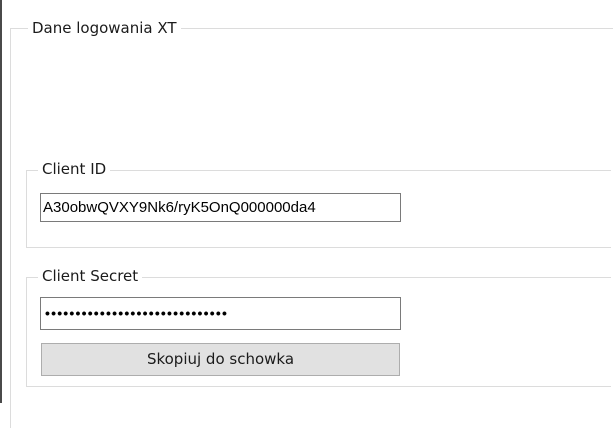 The image size is (613, 428). Describe the element at coordinates (104, 28) in the screenshot. I see `xt-login-group-title: Dane logowania XT` at that location.